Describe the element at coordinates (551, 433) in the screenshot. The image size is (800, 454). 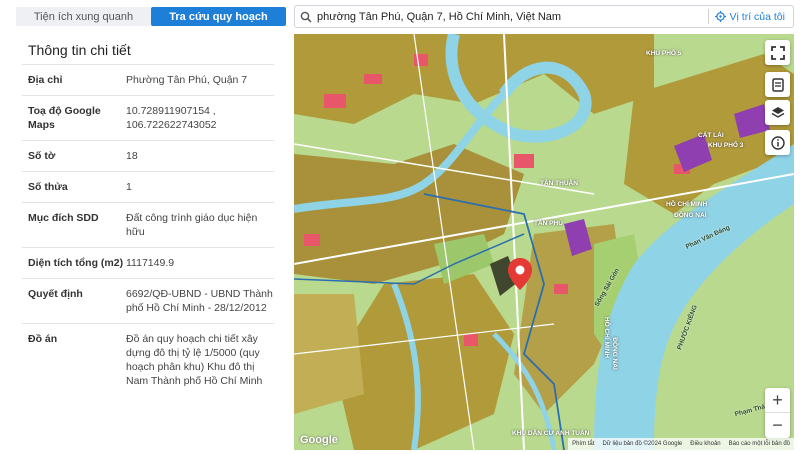
I see `map-label: KHU DÂN CƯ ANH TUẤN` at that location.